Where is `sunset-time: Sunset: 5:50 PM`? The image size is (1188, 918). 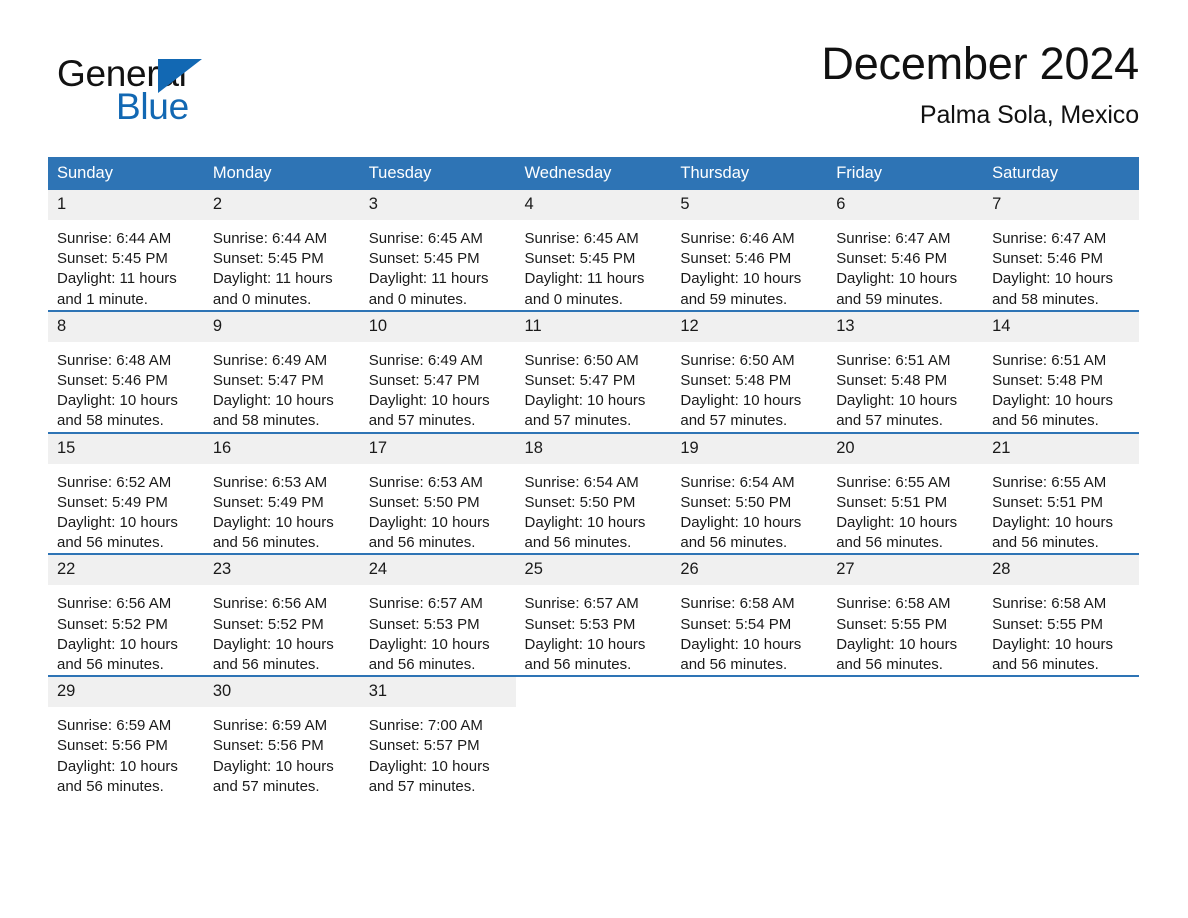
sunset-time: Sunset: 5:50 PM is located at coordinates (424, 502).